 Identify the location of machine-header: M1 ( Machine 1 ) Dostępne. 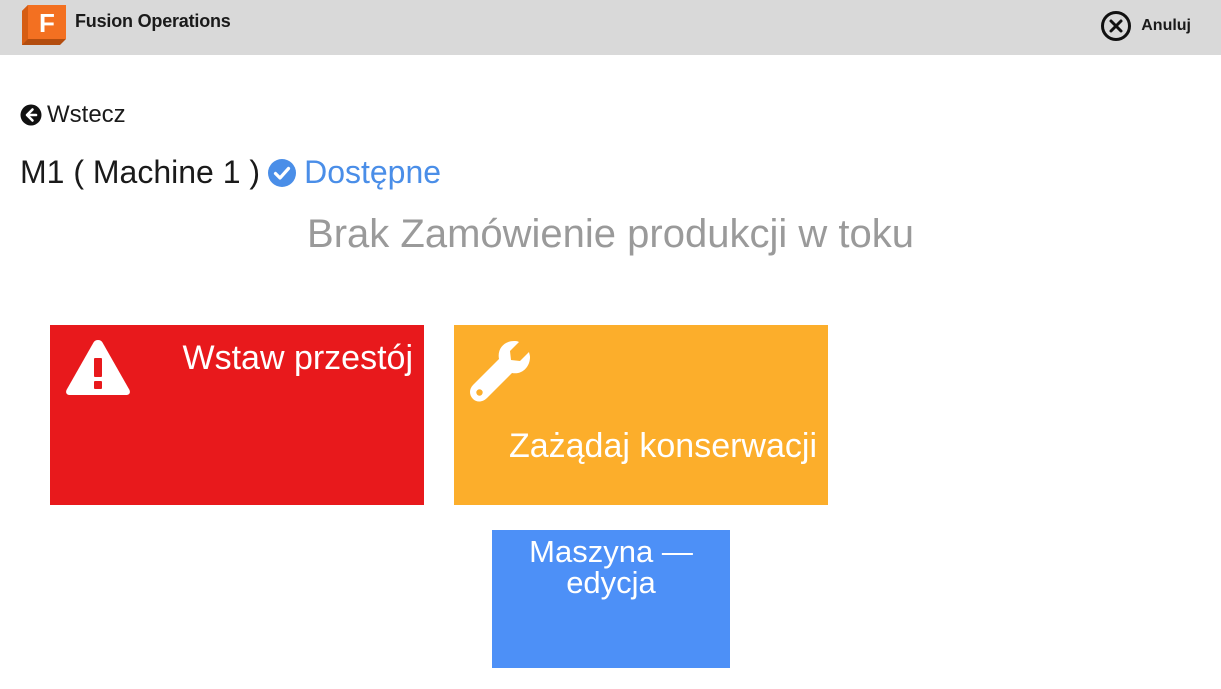
(230, 172).